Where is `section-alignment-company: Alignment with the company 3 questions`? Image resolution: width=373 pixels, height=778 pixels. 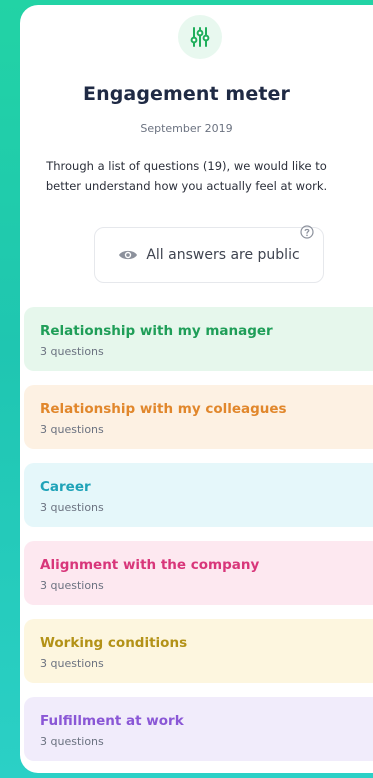 section-alignment-company: Alignment with the company 3 questions is located at coordinates (198, 573).